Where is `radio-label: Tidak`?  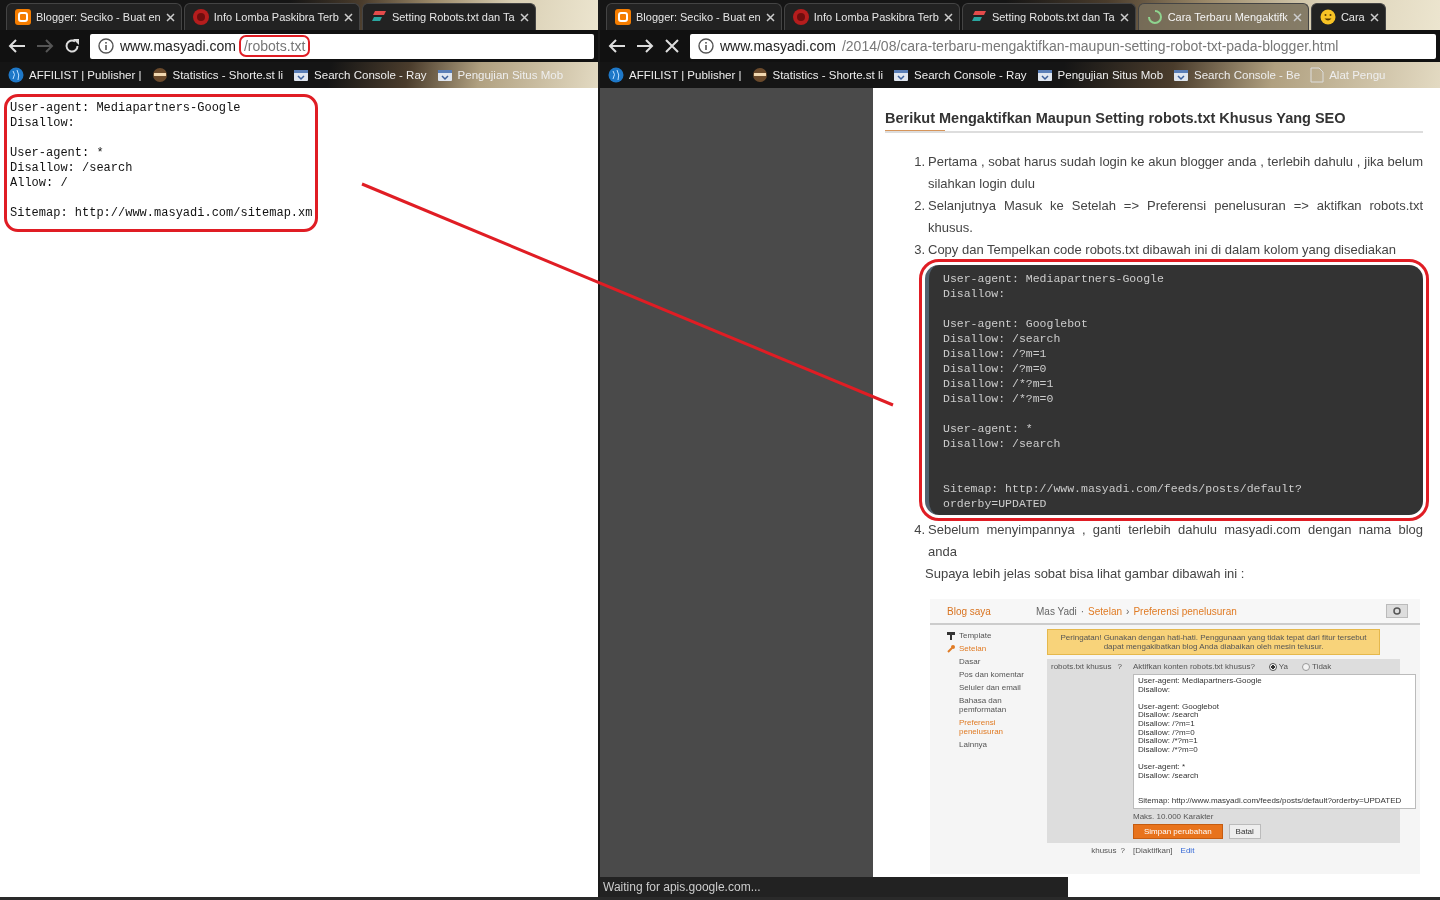 radio-label: Tidak is located at coordinates (1322, 666).